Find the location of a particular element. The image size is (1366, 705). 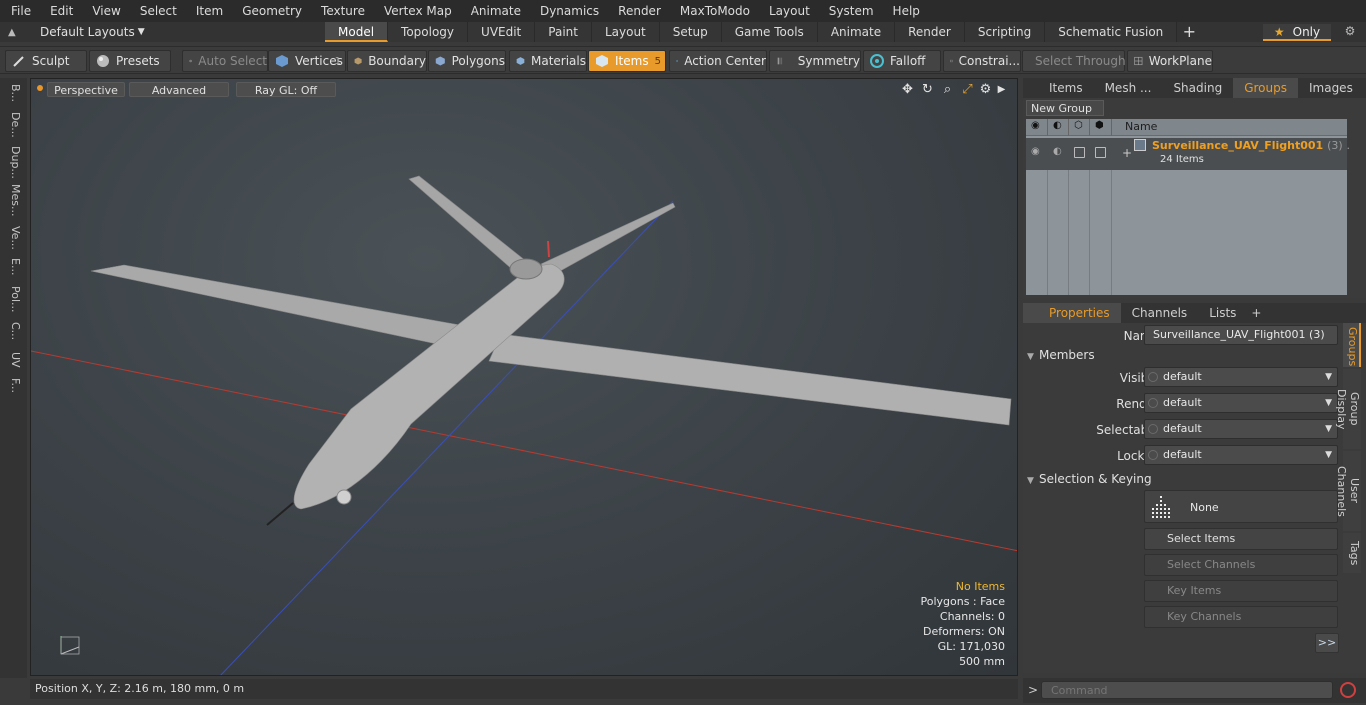

vtab-user-channels: User Channels is located at coordinates (1348, 491).